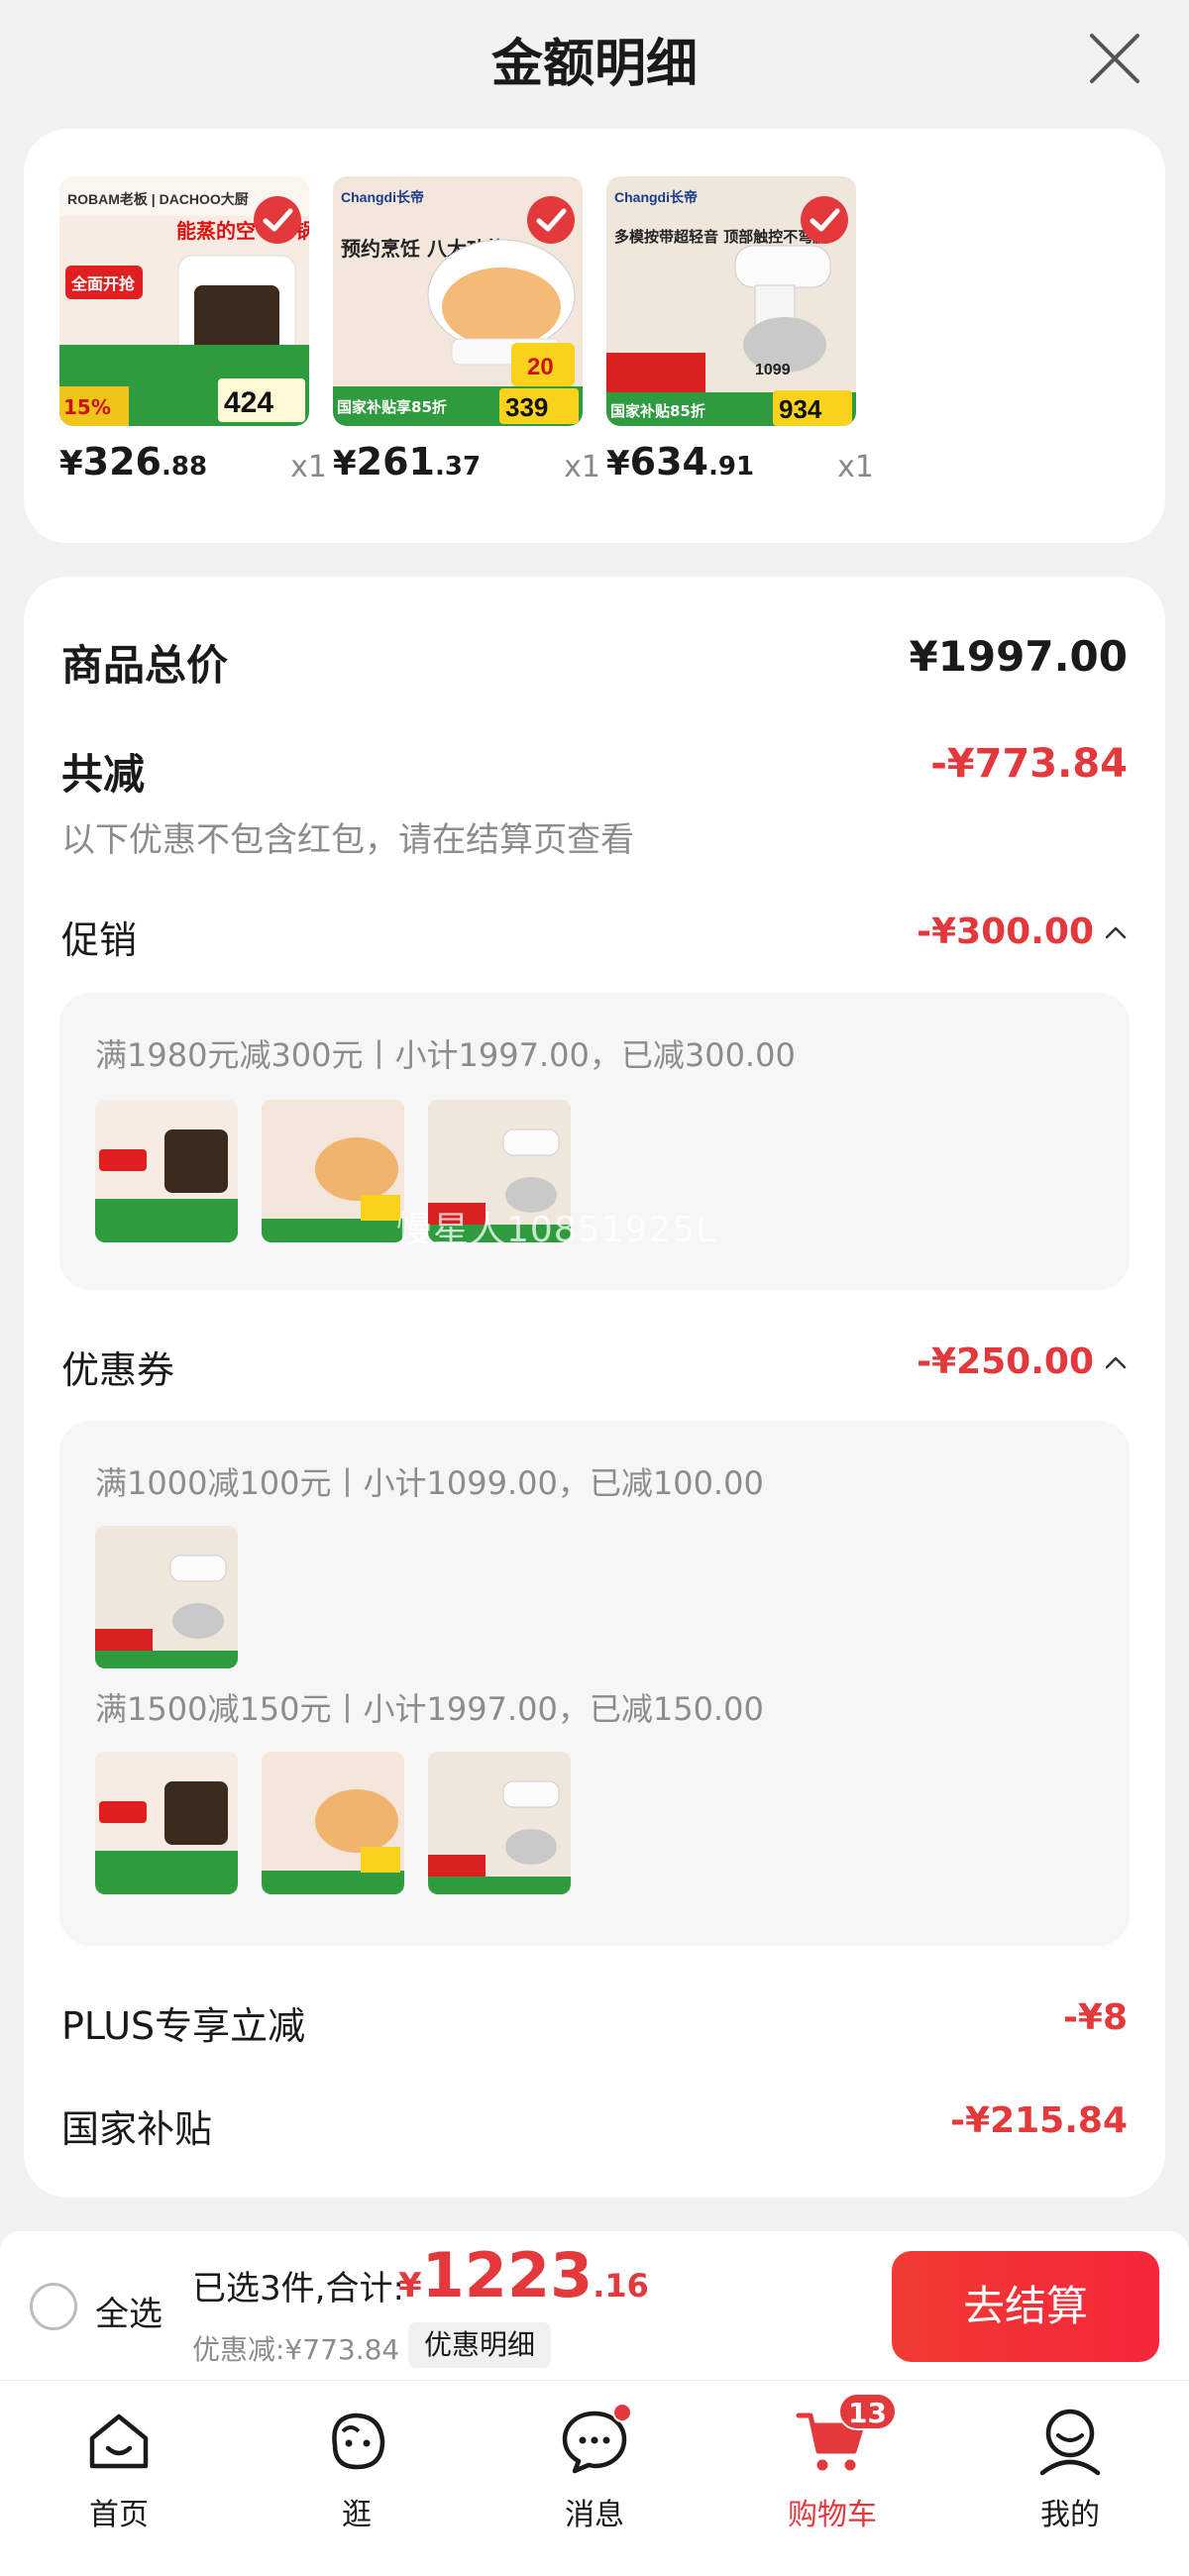  I want to click on cart-count-badge: 13, so click(868, 2411).